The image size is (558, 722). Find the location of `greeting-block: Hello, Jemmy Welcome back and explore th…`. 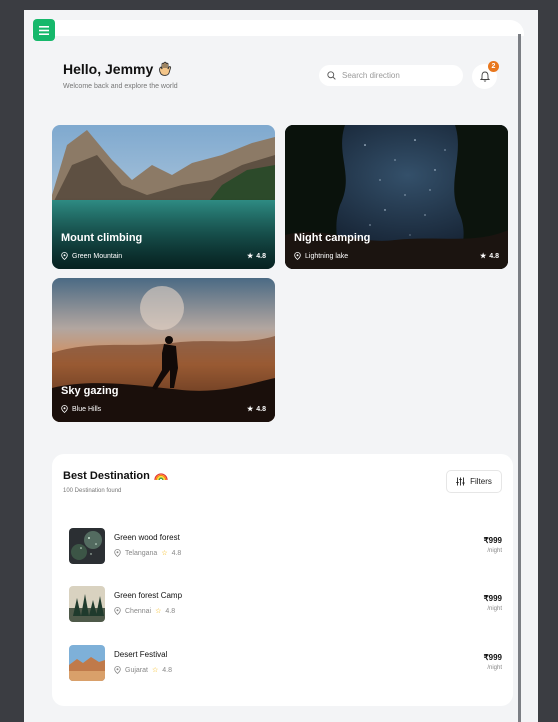

greeting-block: Hello, Jemmy Welcome back and explore th… is located at coordinates (120, 75).